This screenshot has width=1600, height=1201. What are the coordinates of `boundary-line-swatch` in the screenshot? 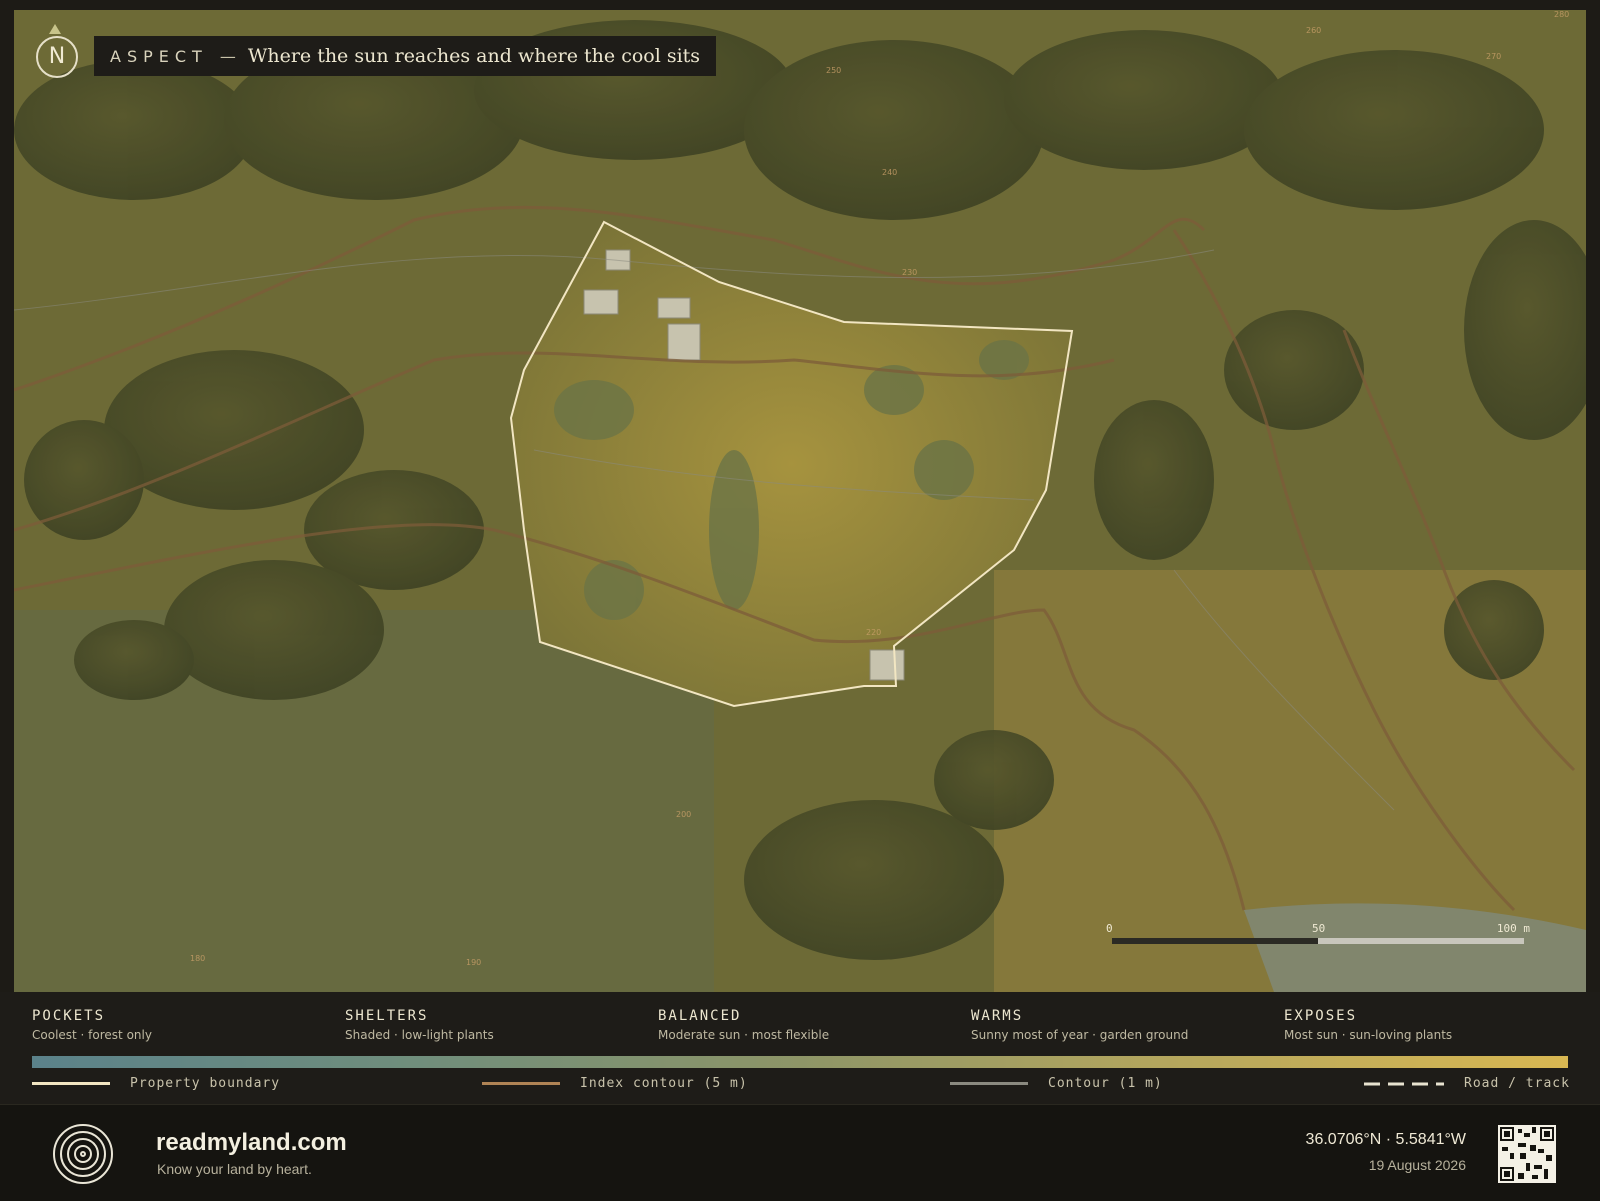 It's located at (71, 1083).